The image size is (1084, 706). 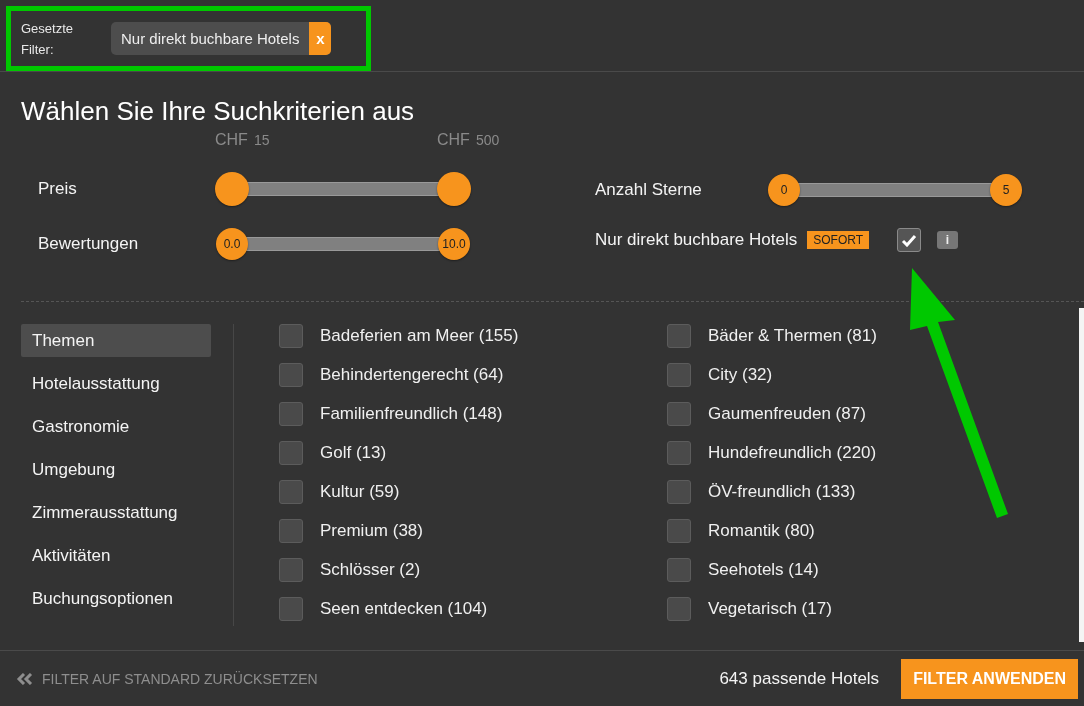 What do you see at coordinates (232, 244) in the screenshot?
I see `slider-handle: 0.0` at bounding box center [232, 244].